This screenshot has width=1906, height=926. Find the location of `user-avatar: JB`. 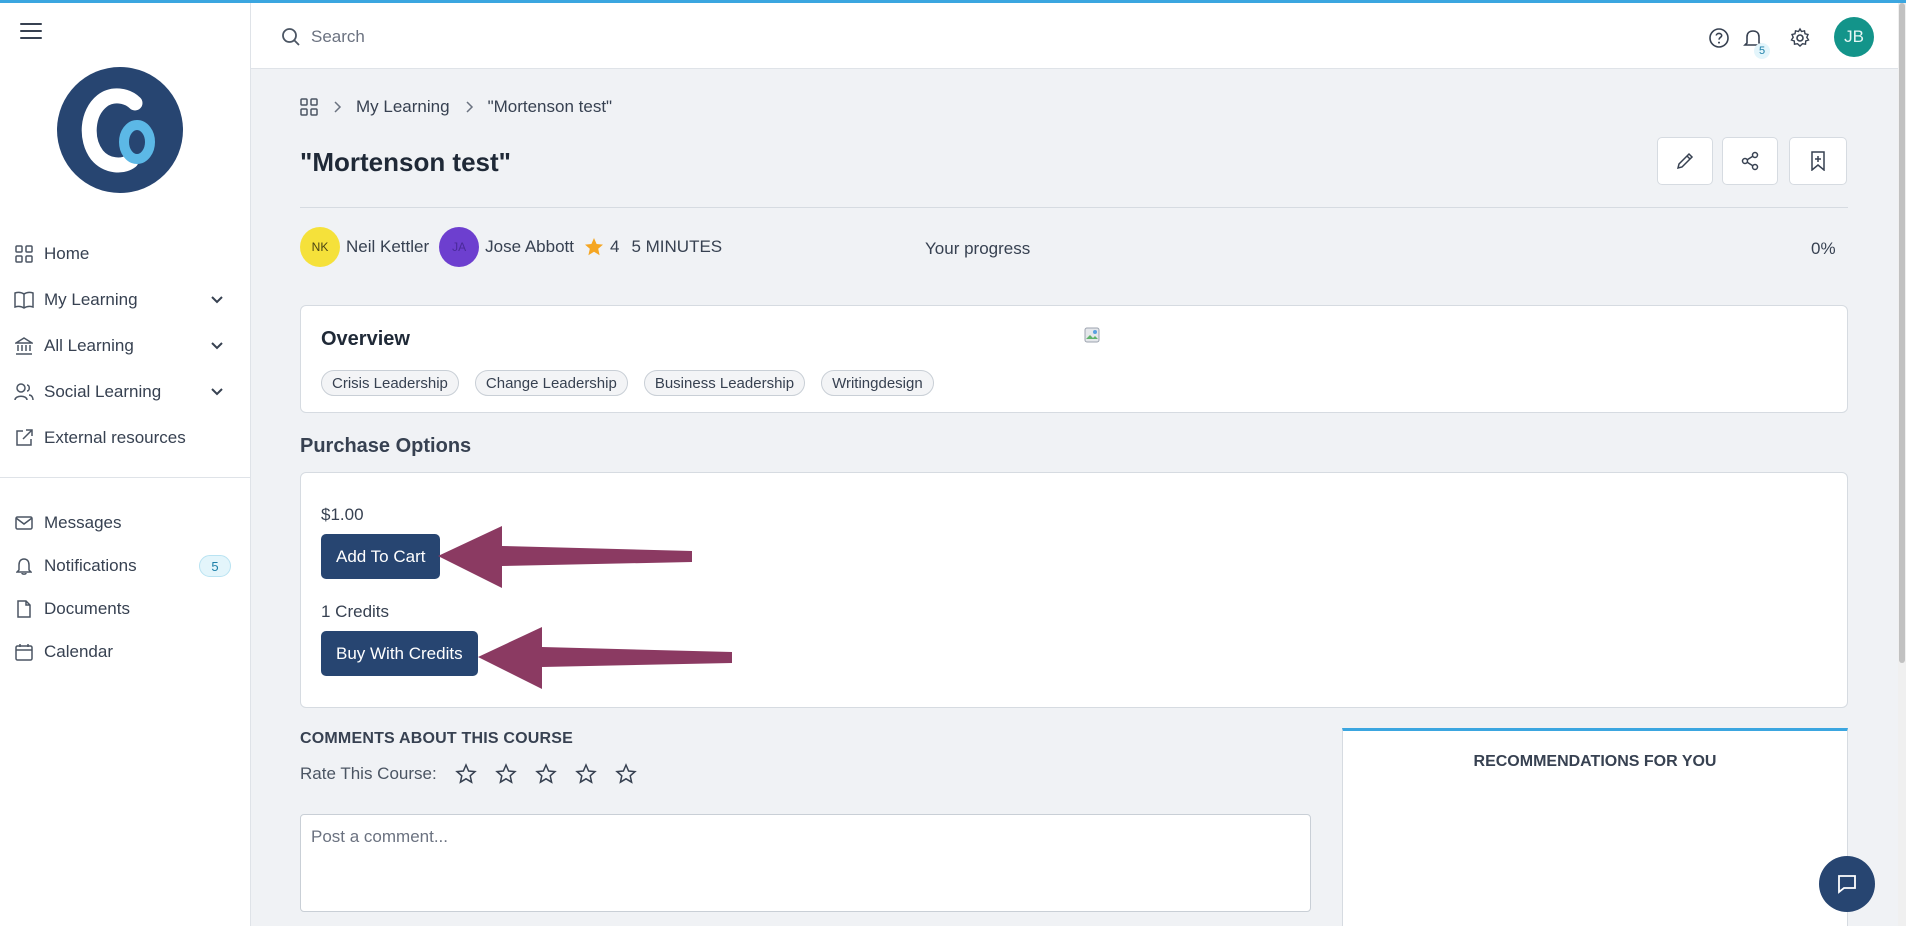

user-avatar: JB is located at coordinates (1854, 37).